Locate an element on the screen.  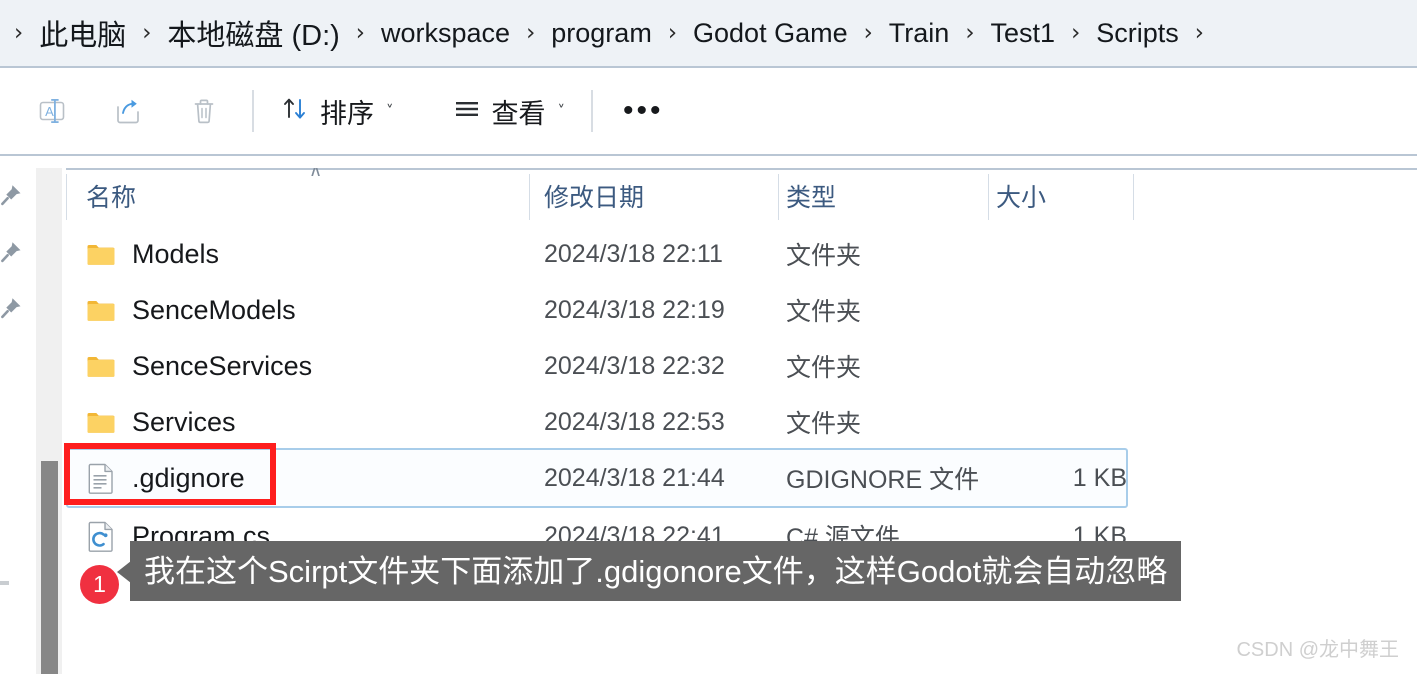
column-header-size: 大小 is located at coordinates (1021, 196).